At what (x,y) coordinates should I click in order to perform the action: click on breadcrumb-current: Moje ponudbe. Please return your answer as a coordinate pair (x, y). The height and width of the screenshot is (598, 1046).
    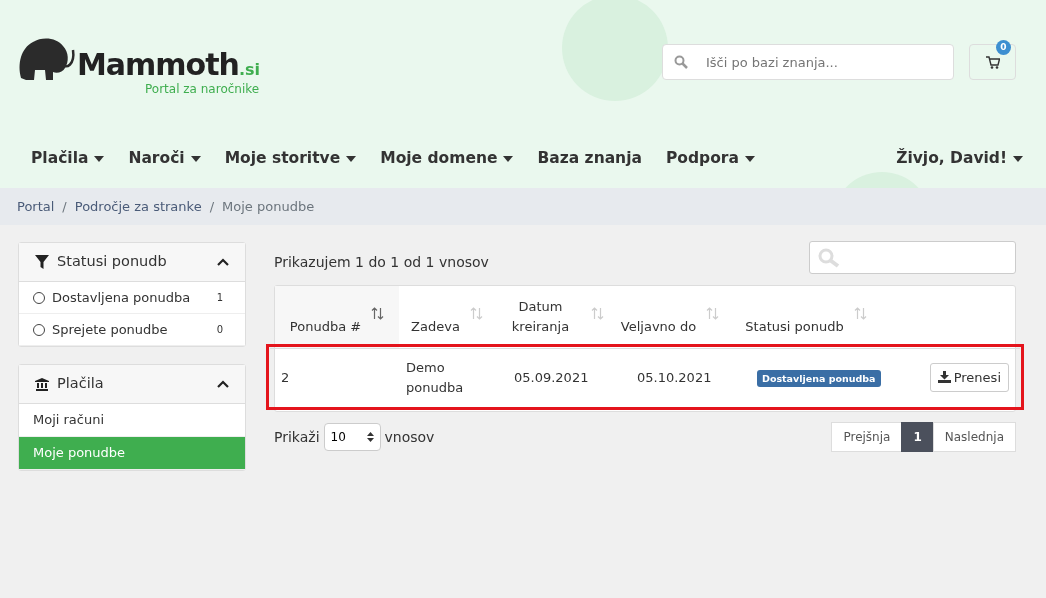
    Looking at the image, I should click on (268, 206).